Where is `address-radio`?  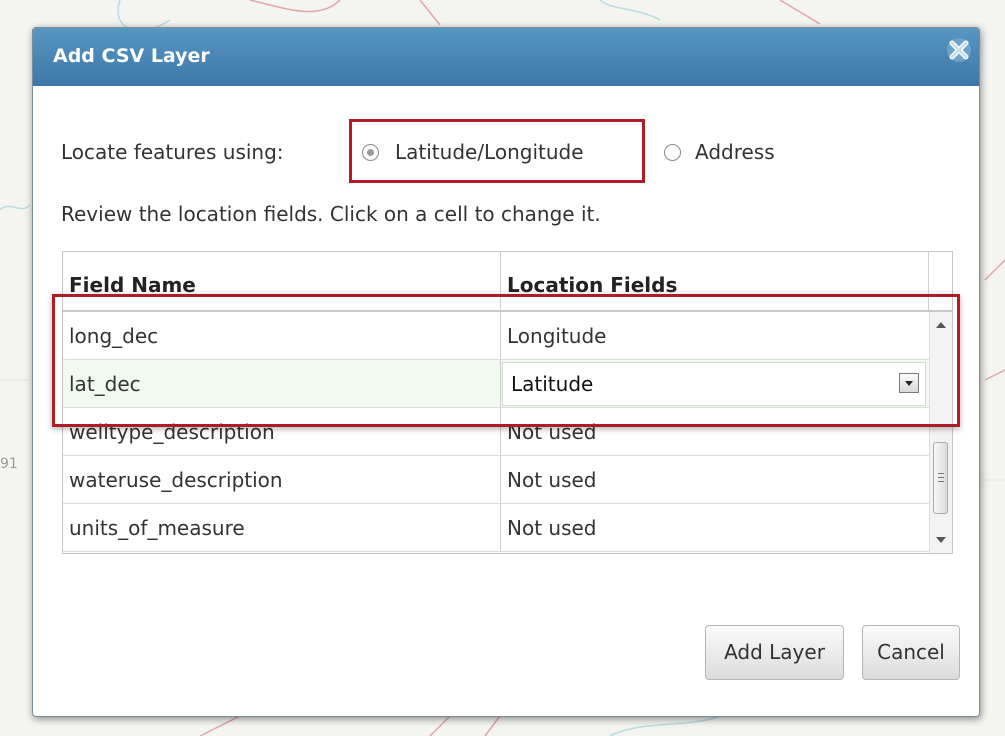
address-radio is located at coordinates (672, 152).